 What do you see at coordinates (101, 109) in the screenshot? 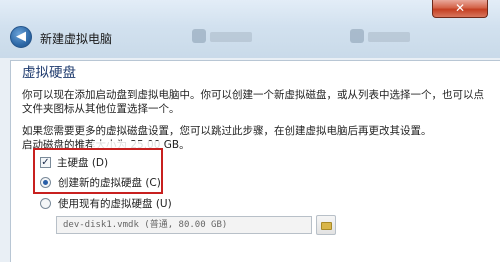
I see `intro-text-line-2: 文件夹图标从其他位置选择一个。` at bounding box center [101, 109].